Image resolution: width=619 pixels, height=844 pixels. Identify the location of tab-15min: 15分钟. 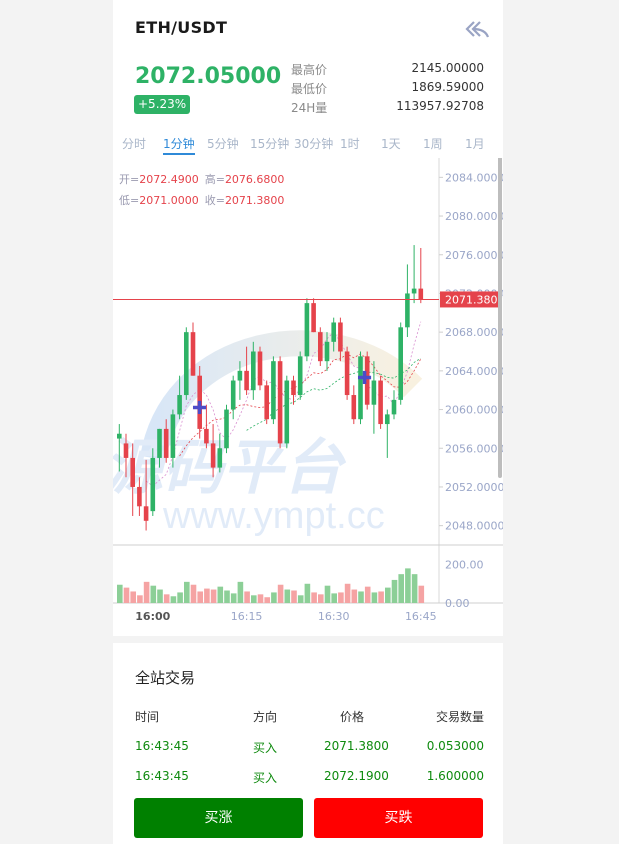
(269, 143).